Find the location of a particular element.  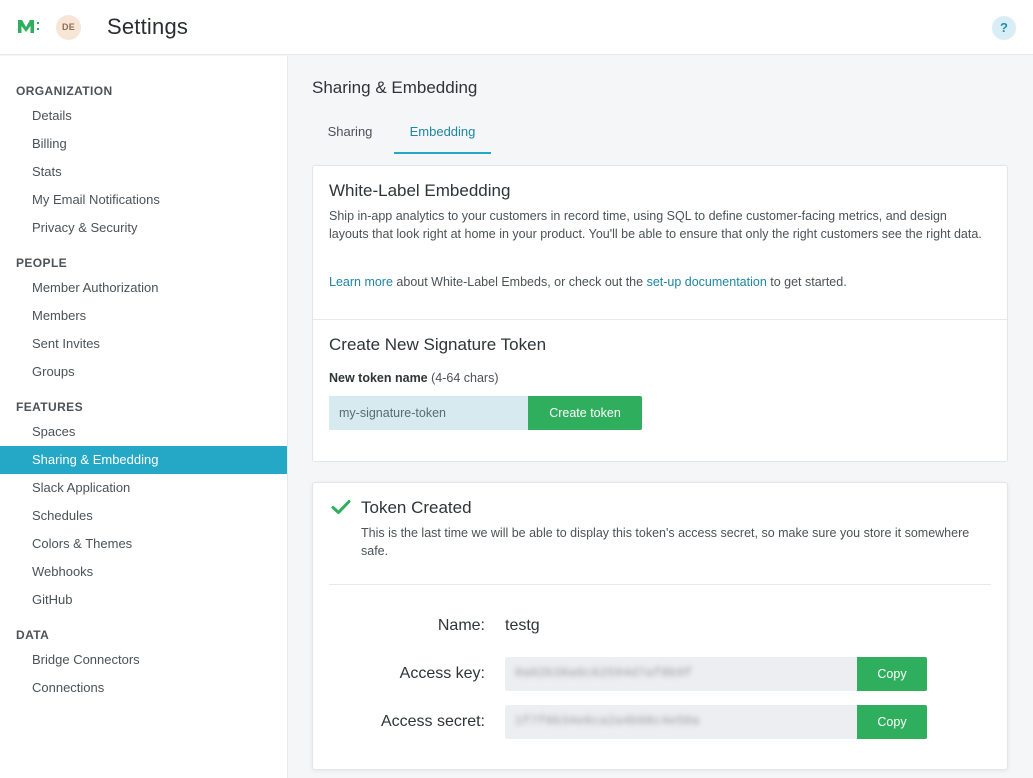

token-name-label: New token name (4-64 chars) is located at coordinates (414, 378).